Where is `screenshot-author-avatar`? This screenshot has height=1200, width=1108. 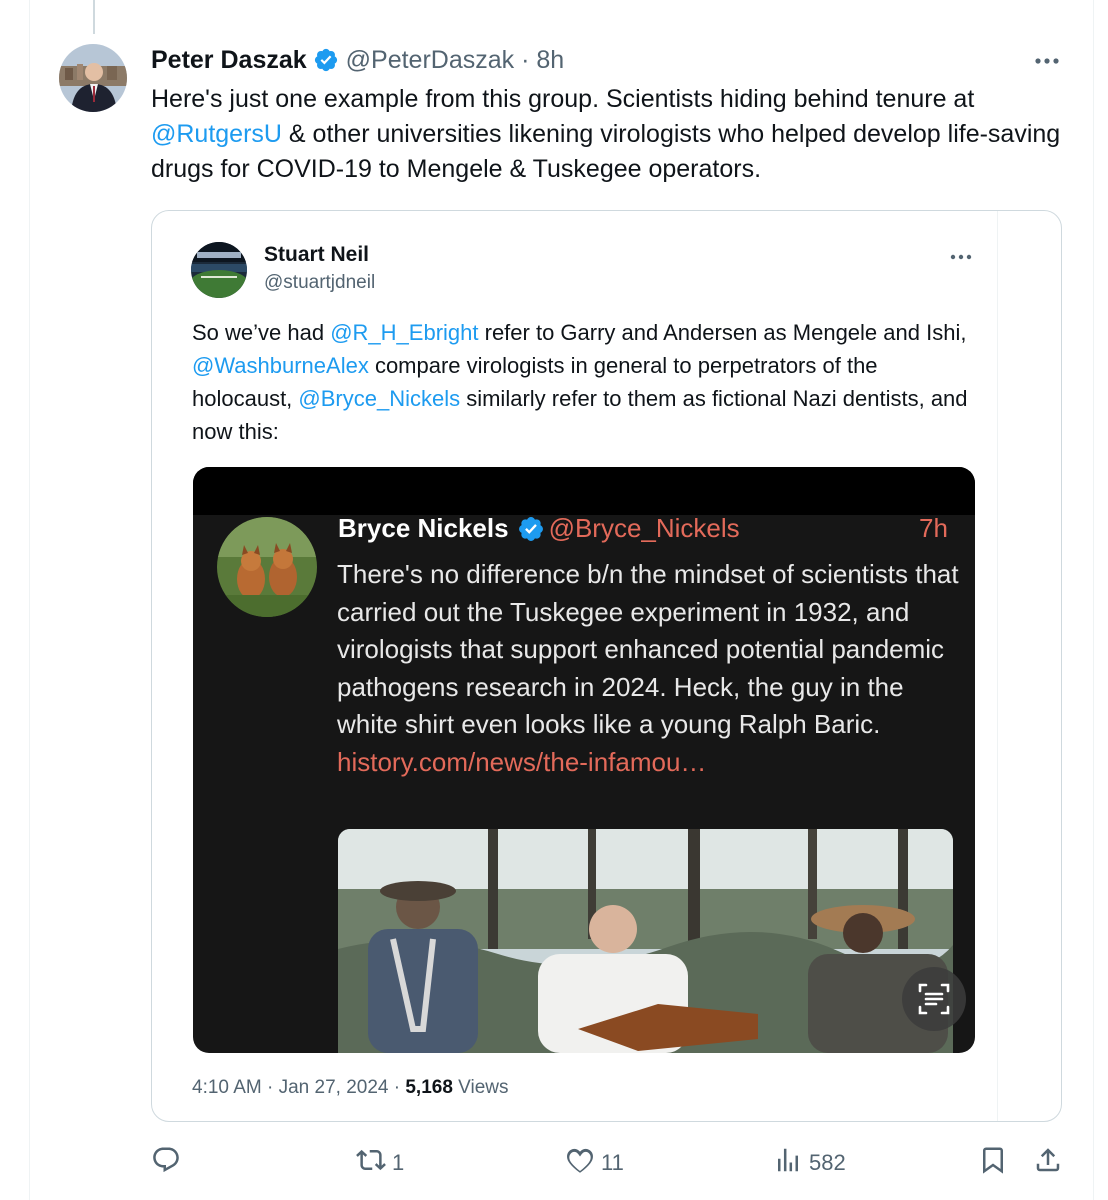 screenshot-author-avatar is located at coordinates (267, 567).